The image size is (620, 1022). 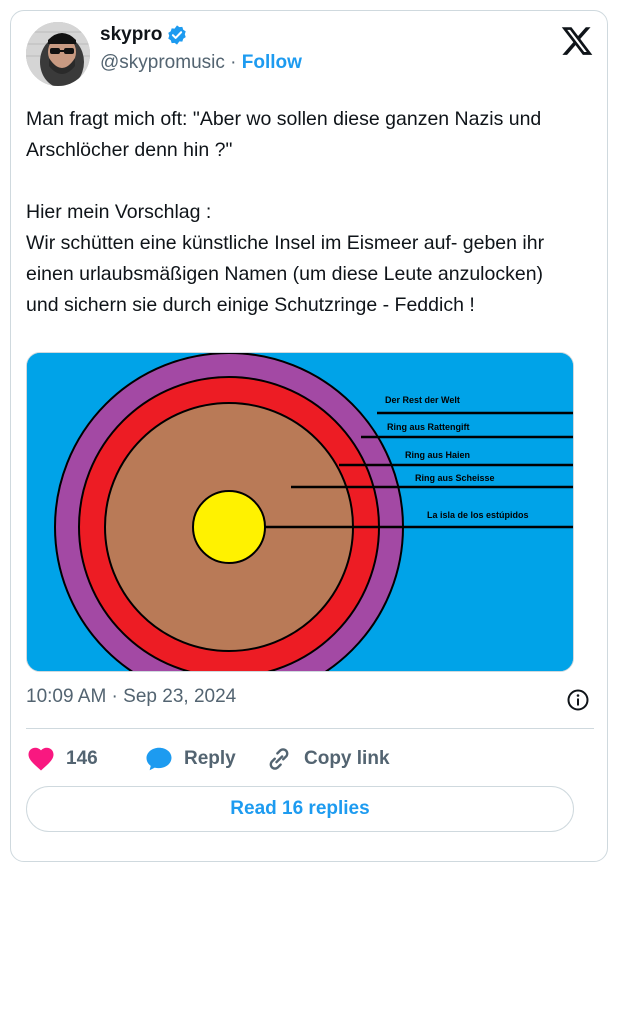 What do you see at coordinates (162, 62) in the screenshot?
I see `author-handle: @skypromusic` at bounding box center [162, 62].